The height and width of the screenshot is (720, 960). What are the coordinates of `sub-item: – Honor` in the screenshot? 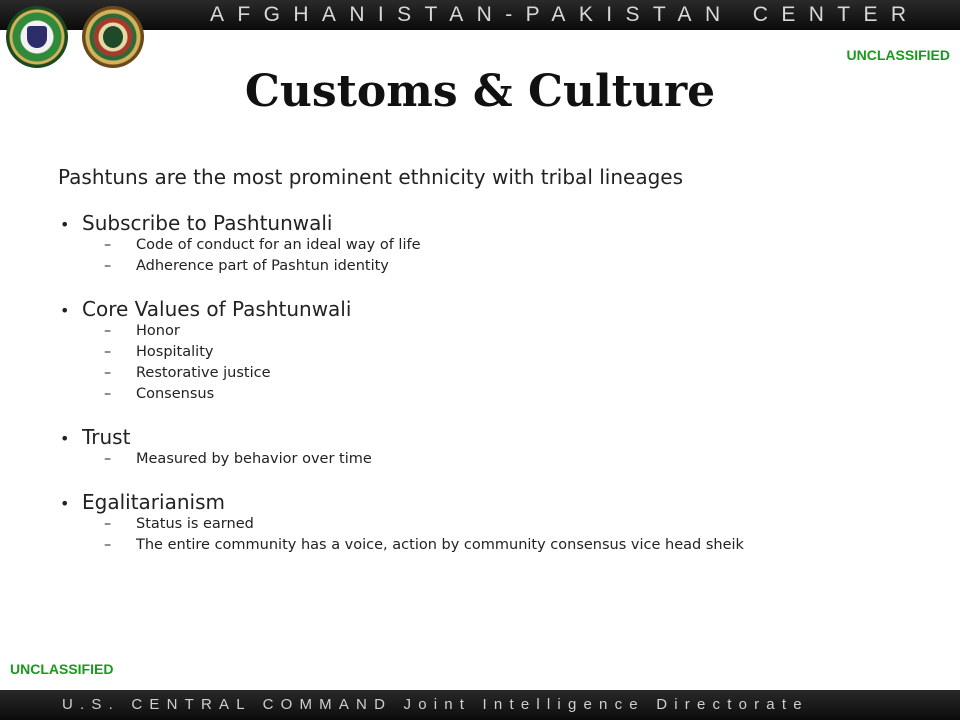 It's located at (498, 331).